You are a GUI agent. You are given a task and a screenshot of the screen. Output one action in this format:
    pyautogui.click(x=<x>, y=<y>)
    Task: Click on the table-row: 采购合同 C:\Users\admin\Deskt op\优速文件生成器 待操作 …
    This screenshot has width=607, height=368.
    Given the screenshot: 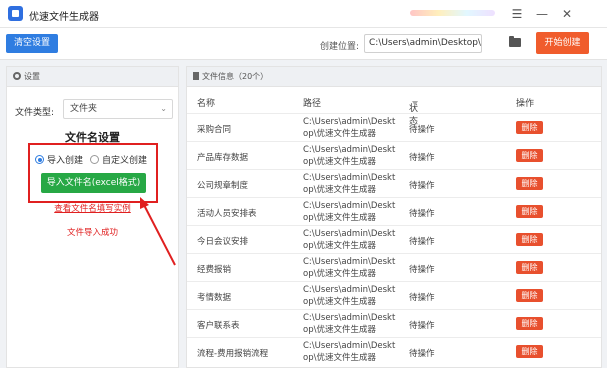 What is the action you would take?
    pyautogui.click(x=394, y=127)
    